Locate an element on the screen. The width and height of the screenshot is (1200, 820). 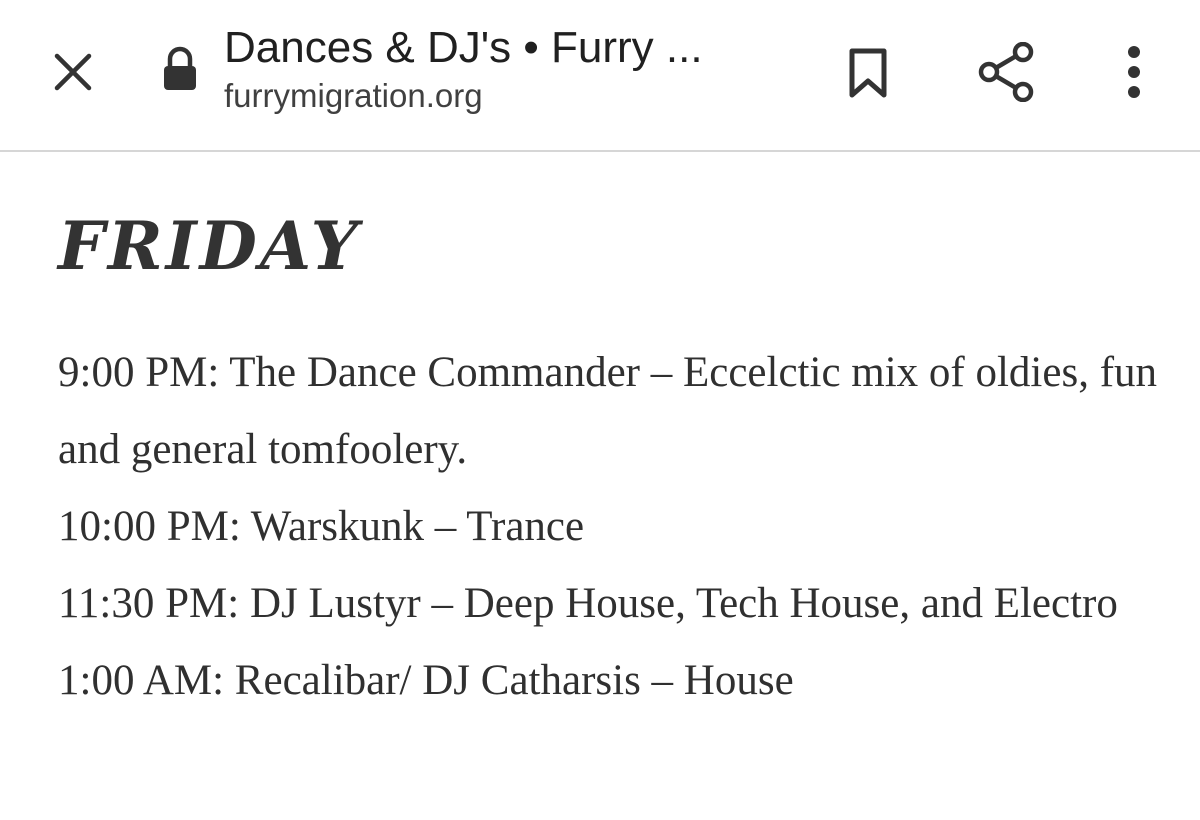
more-vert-icon is located at coordinates (1134, 72).